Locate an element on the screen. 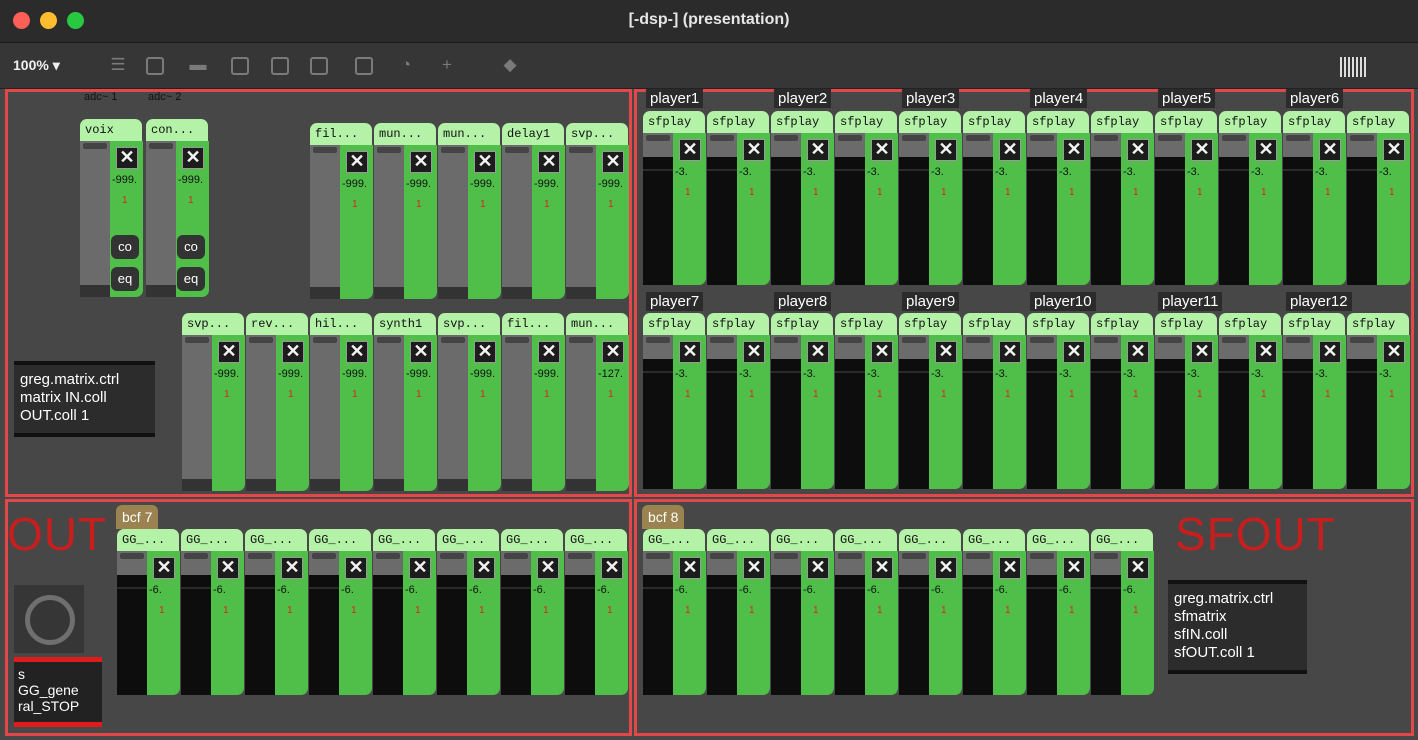  stop-message: s GG_gene ral_STOP is located at coordinates (58, 692).